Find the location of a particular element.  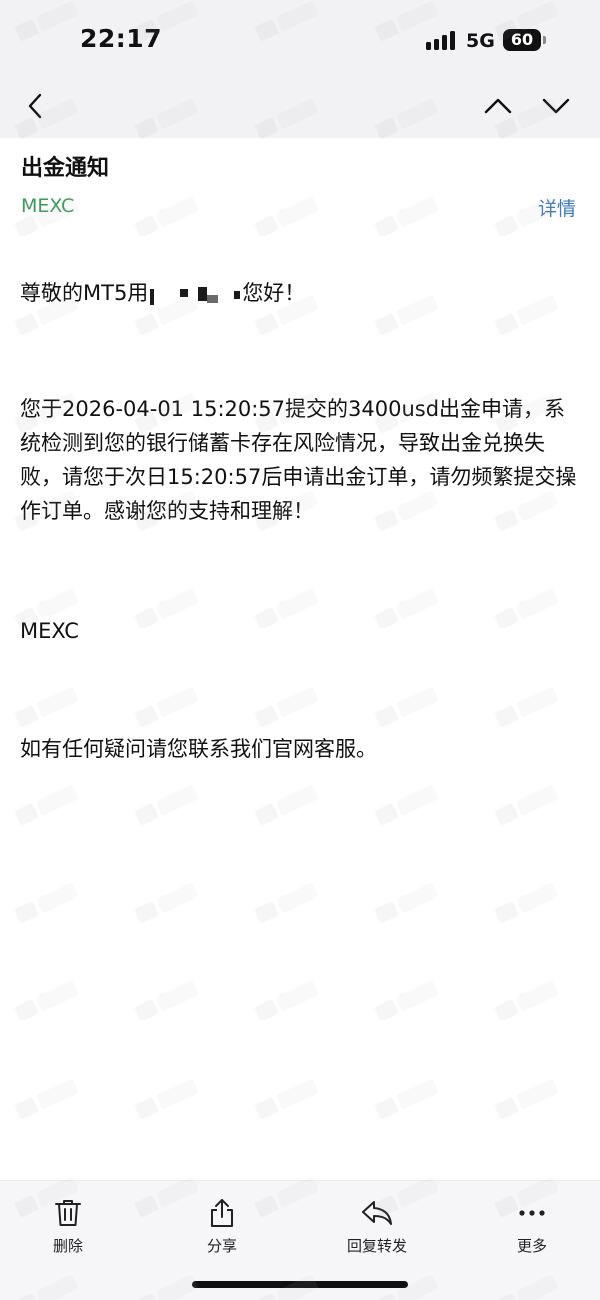

battery-icon: 60 is located at coordinates (522, 40).